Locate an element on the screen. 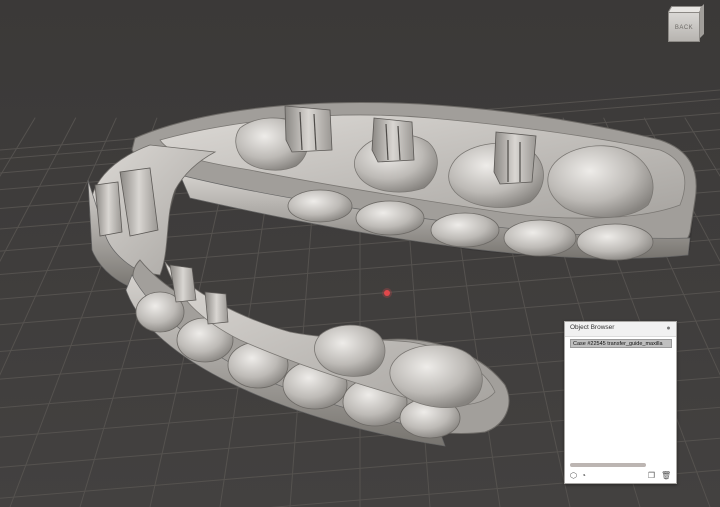  object-browser-footer: ⬡ ◔ ❐ 🗑 is located at coordinates (620, 476).